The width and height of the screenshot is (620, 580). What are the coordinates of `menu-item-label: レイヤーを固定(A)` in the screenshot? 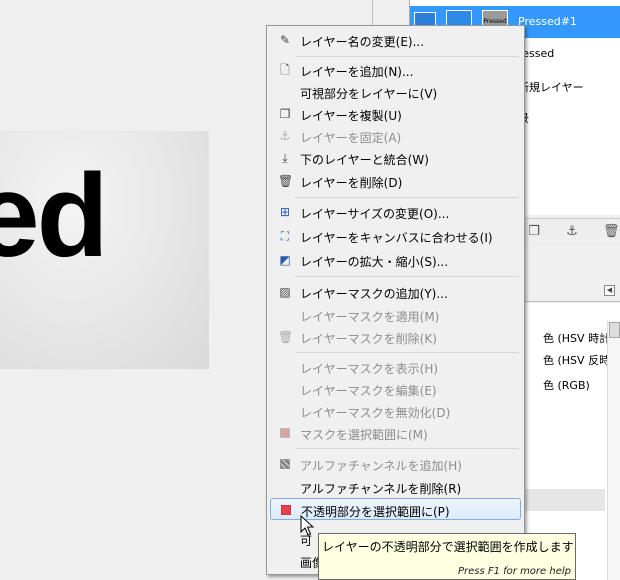 It's located at (351, 138).